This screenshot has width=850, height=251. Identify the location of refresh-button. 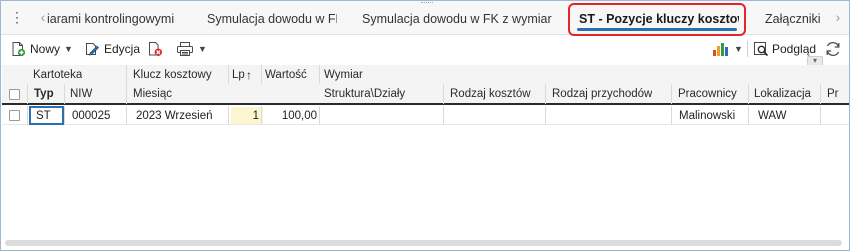
(833, 49).